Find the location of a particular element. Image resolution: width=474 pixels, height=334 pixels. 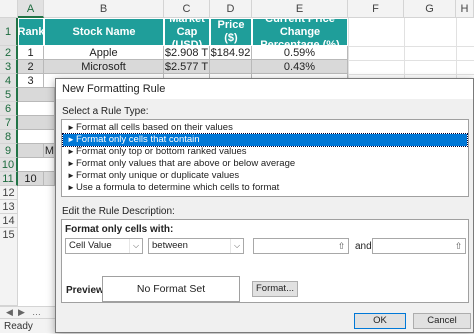

condition-select: Cell Value ⌵ is located at coordinates (104, 246).